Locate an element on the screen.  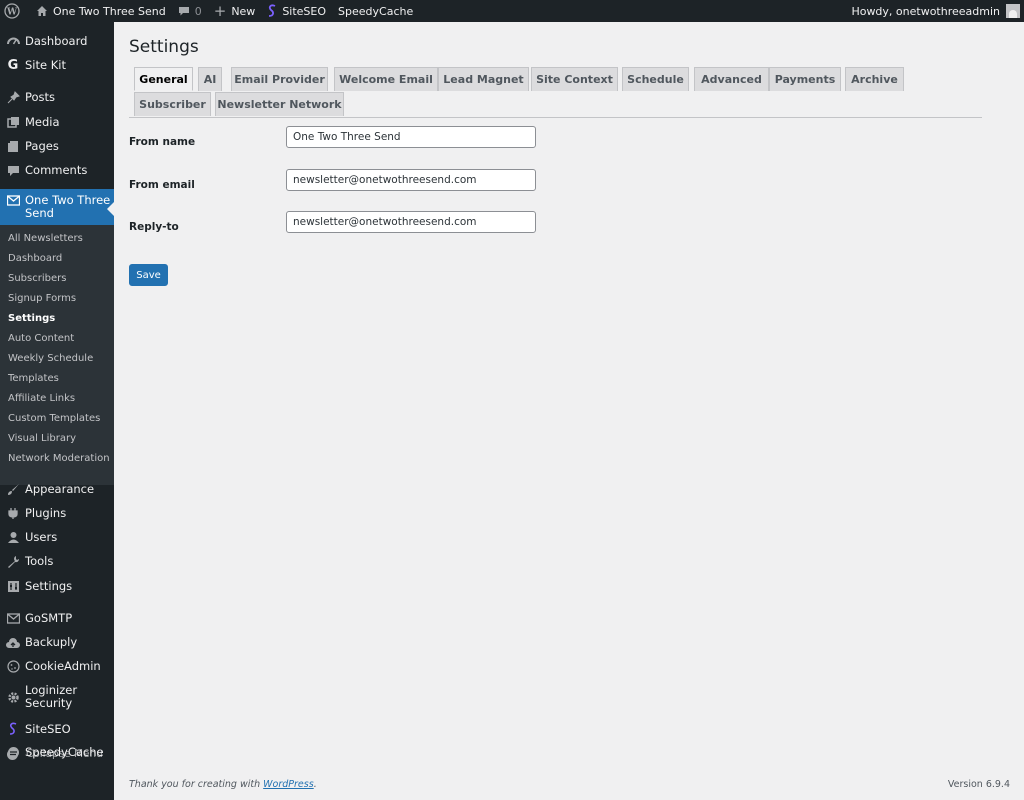
settings-icon is located at coordinates (13, 586).